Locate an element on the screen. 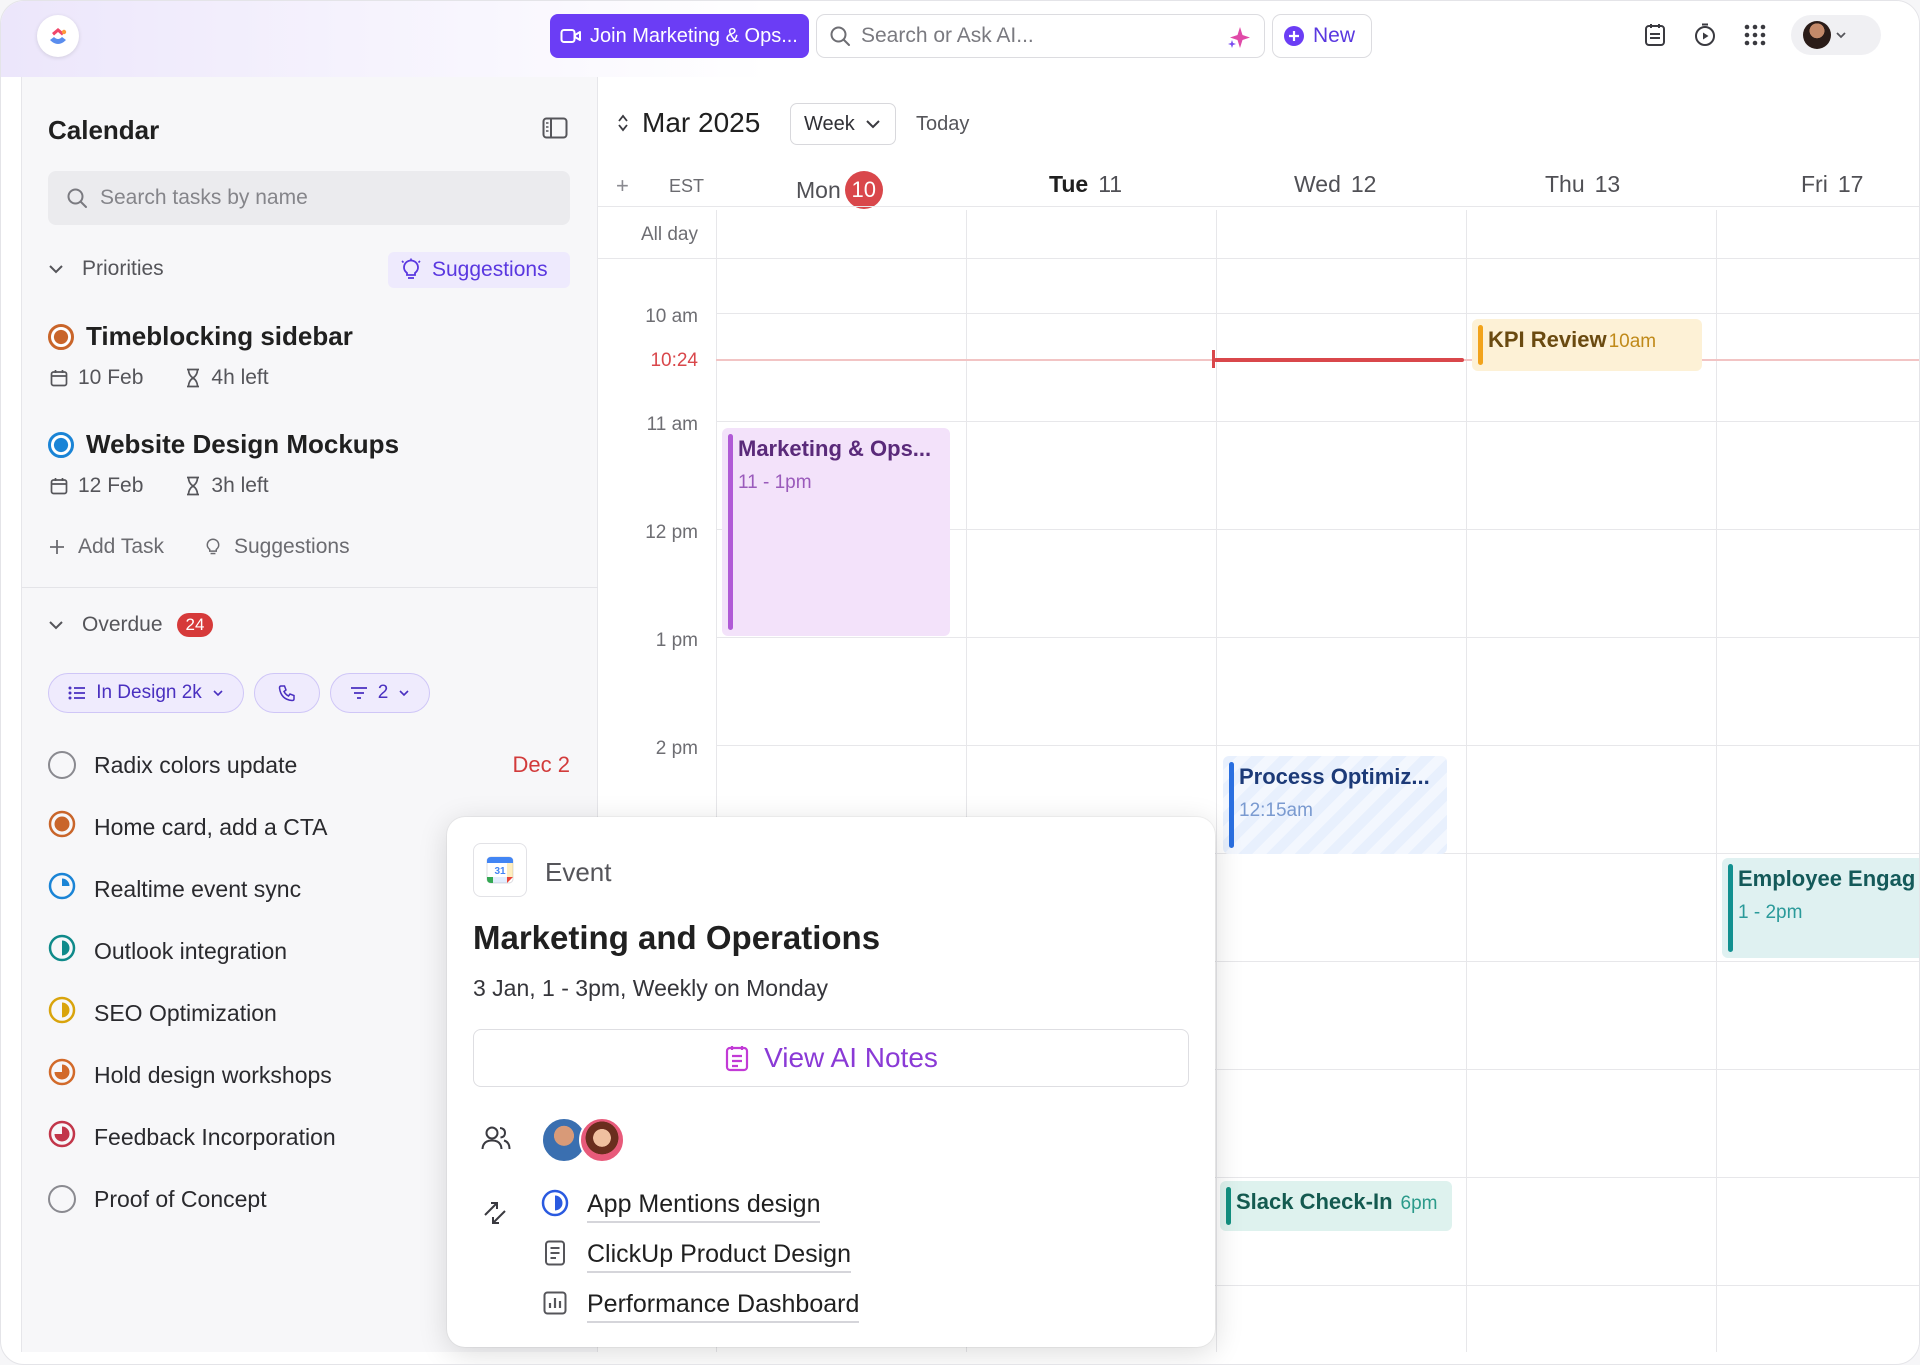 This screenshot has width=1920, height=1365. clickup-logo is located at coordinates (58, 36).